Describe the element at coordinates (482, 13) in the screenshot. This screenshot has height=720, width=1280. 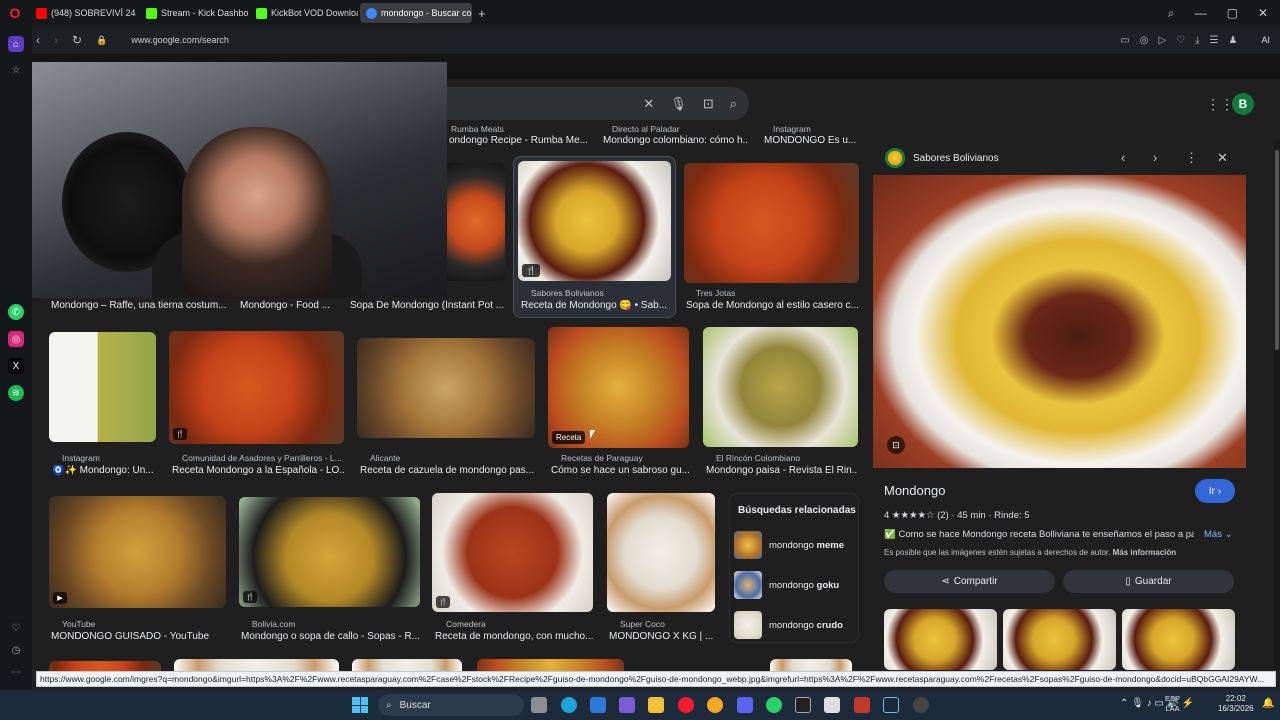
I see `new-tab-button: +` at that location.